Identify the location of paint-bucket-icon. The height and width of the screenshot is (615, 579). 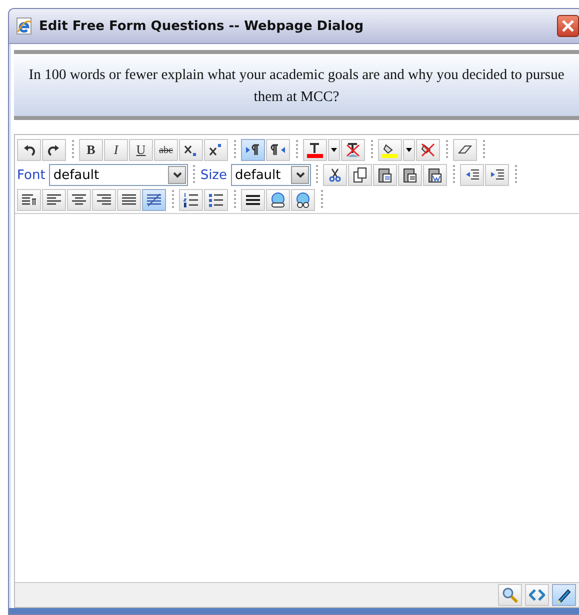
(390, 150).